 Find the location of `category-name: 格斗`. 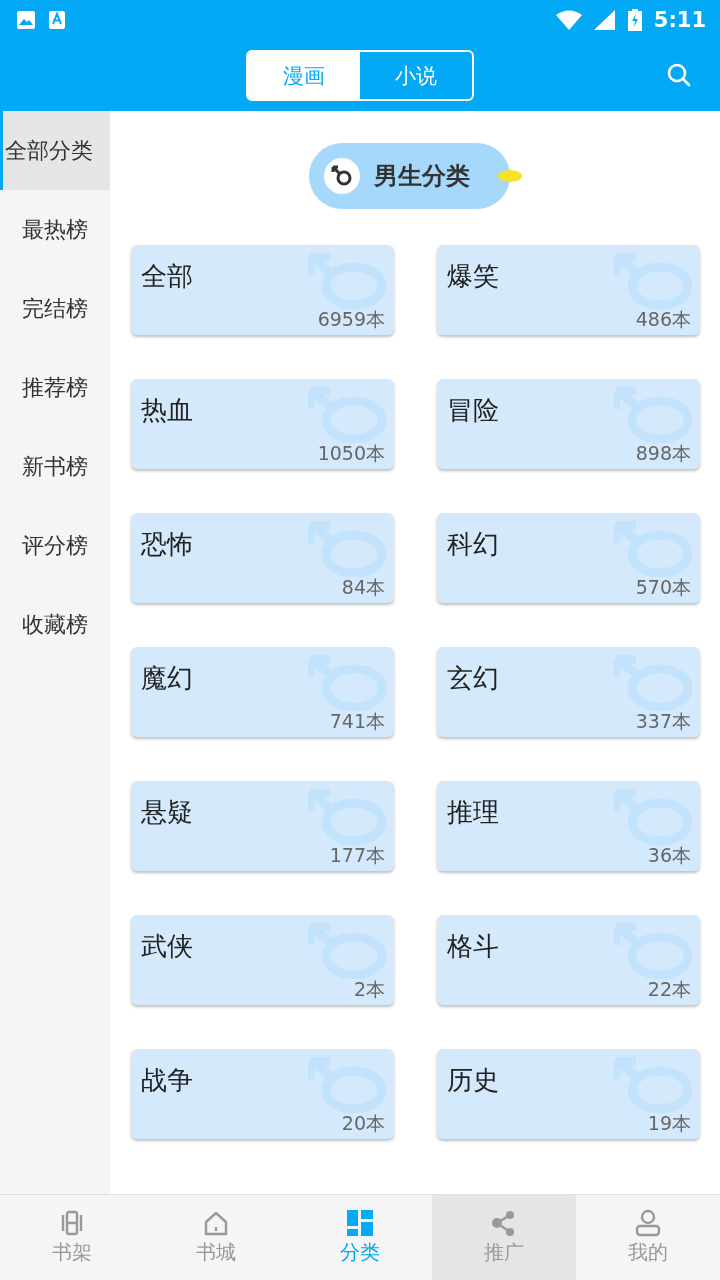

category-name: 格斗 is located at coordinates (473, 946).